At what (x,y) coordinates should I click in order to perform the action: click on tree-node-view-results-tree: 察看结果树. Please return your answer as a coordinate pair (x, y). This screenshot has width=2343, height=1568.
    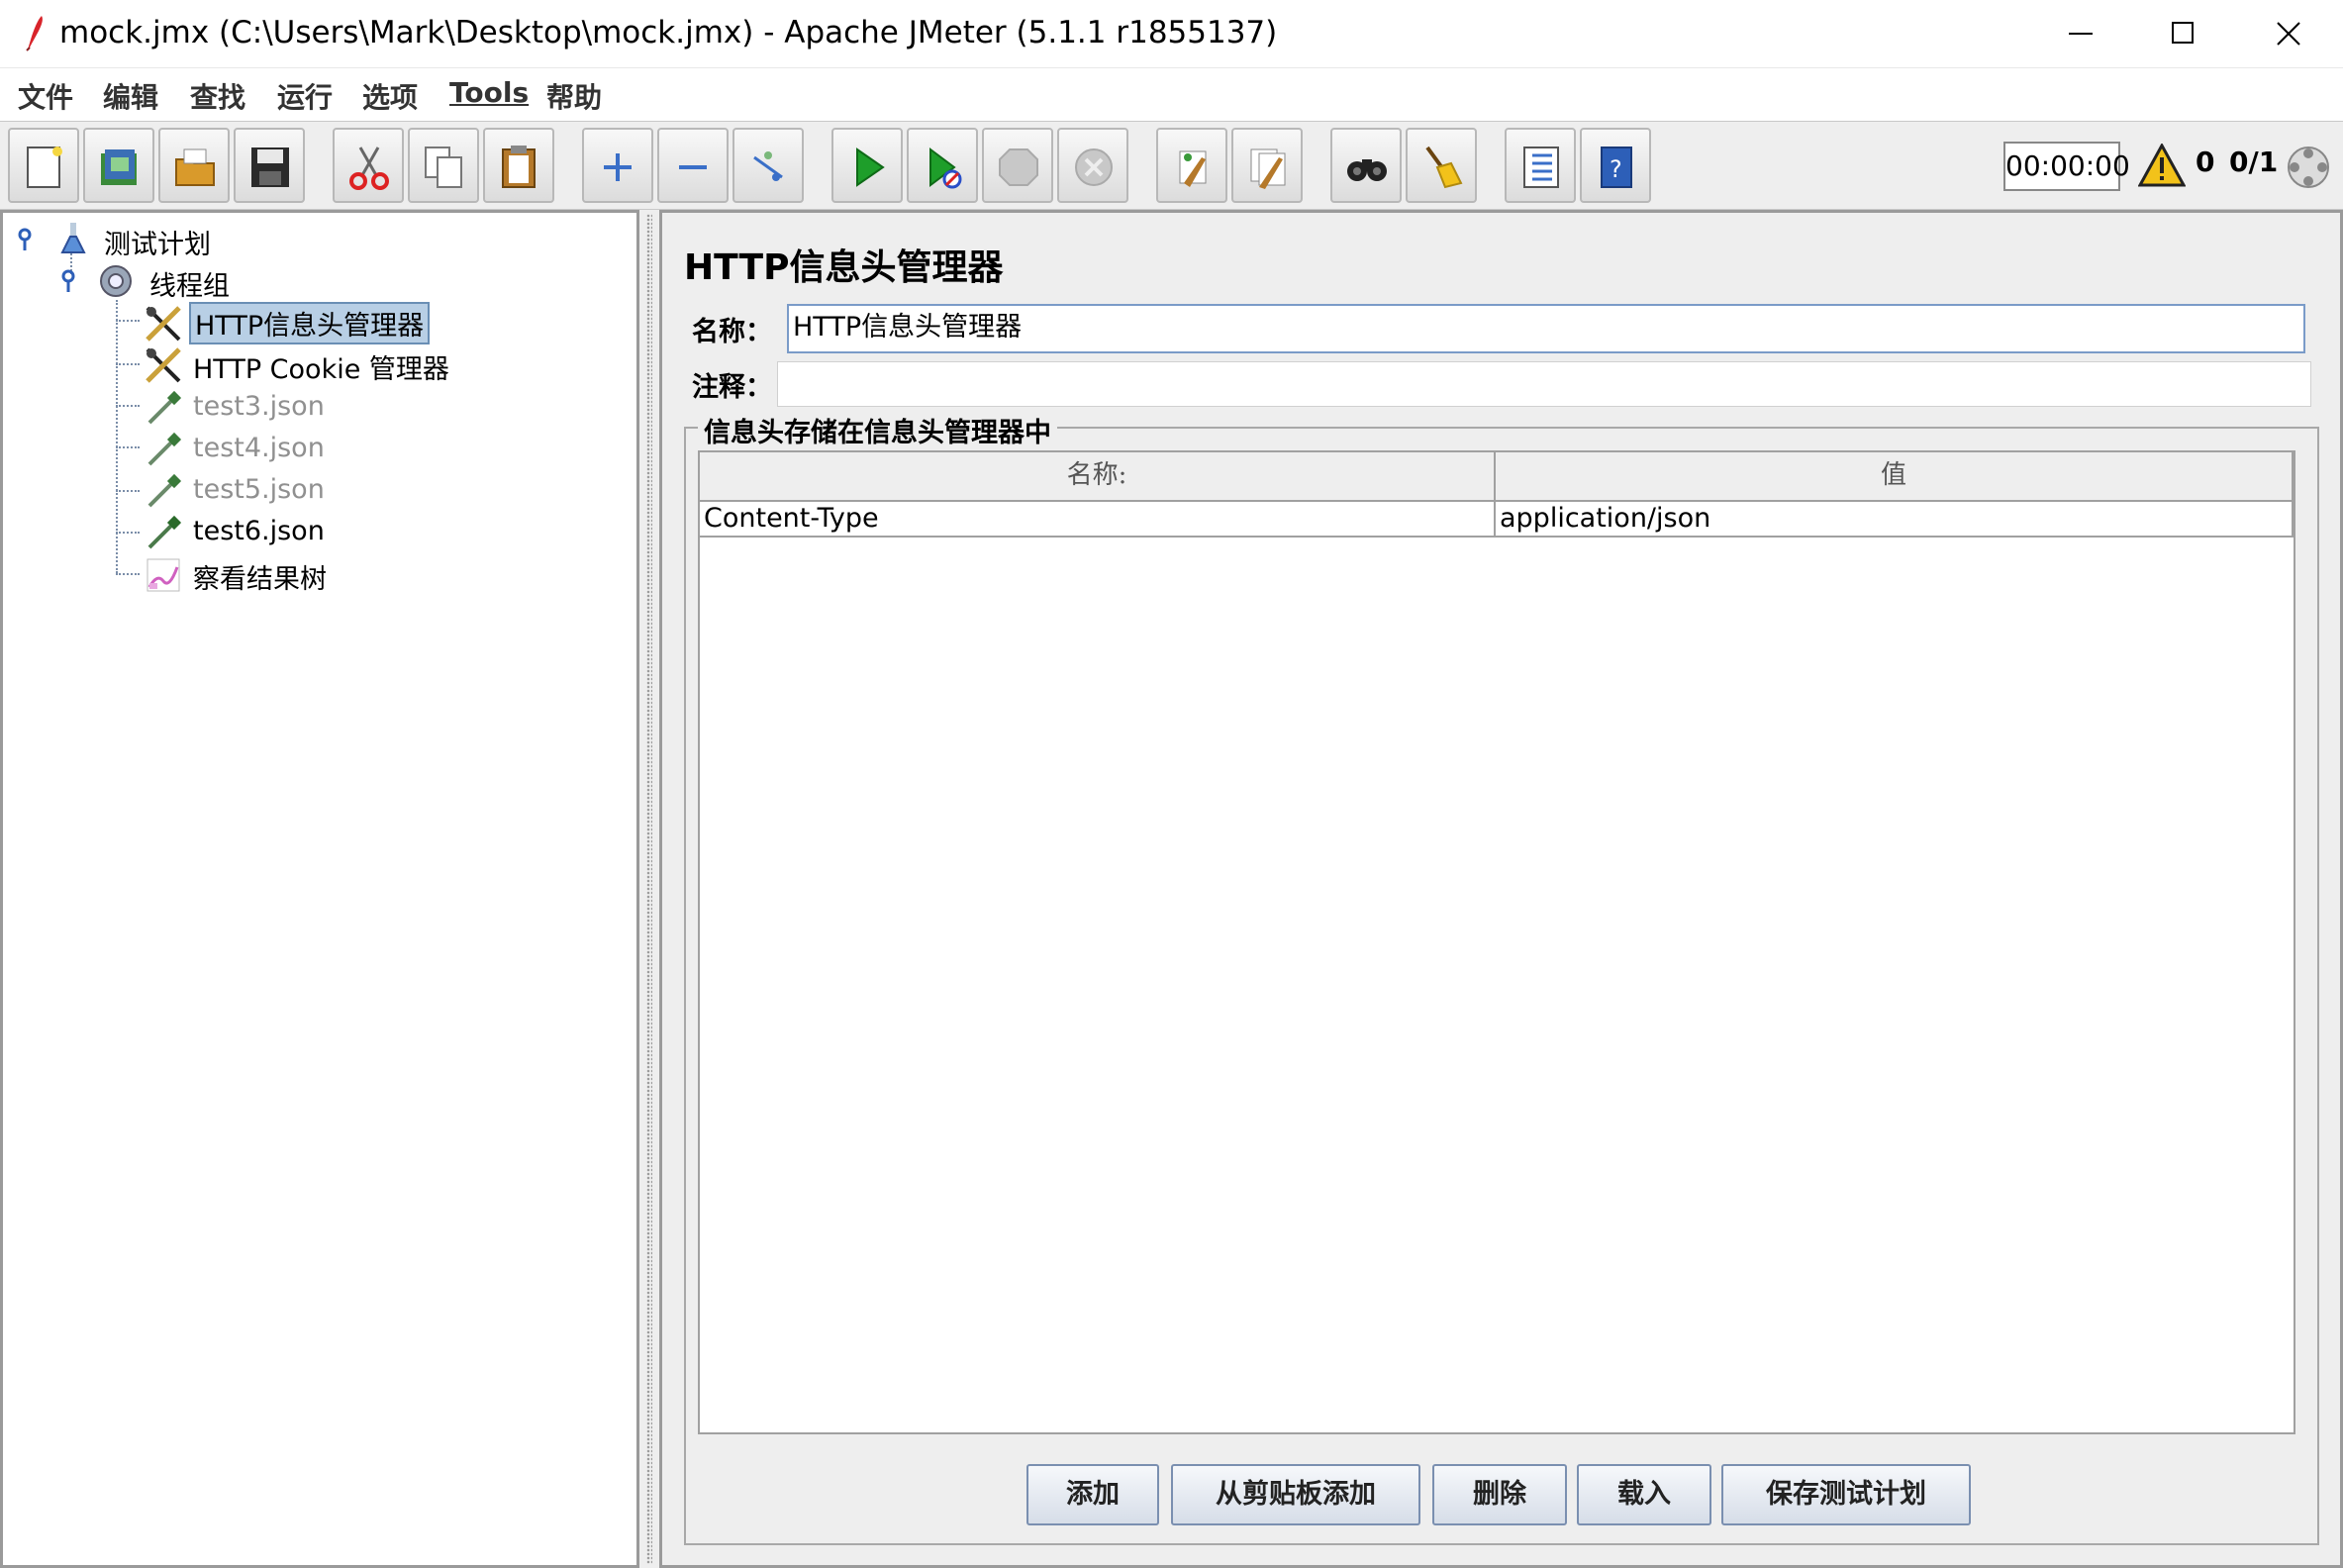
    Looking at the image, I should click on (338, 574).